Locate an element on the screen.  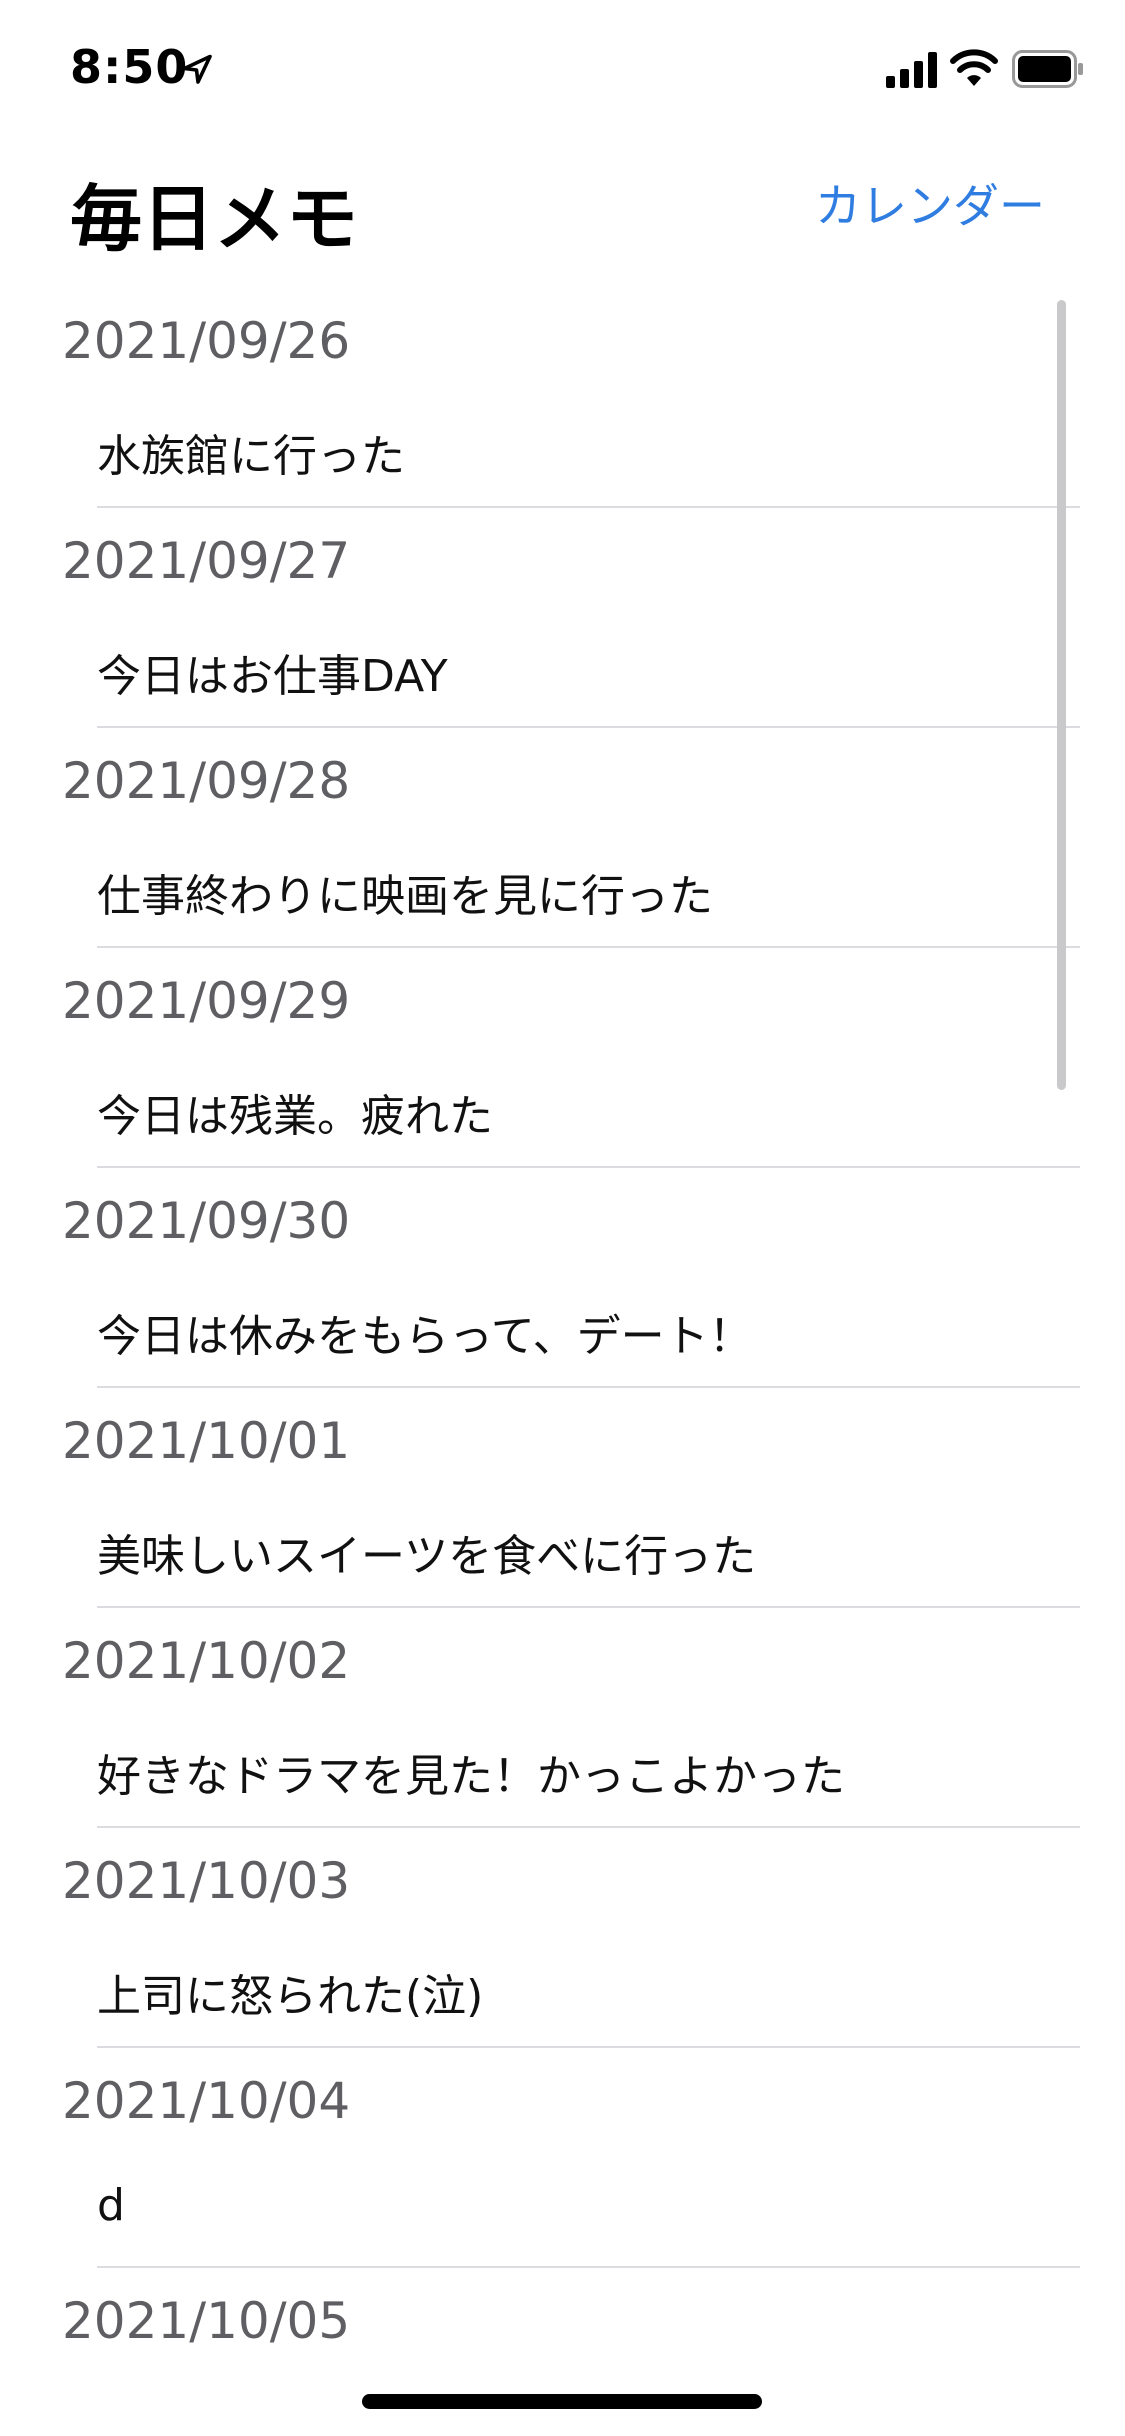
memo-row: 今日はお仕事DAY is located at coordinates (562, 674).